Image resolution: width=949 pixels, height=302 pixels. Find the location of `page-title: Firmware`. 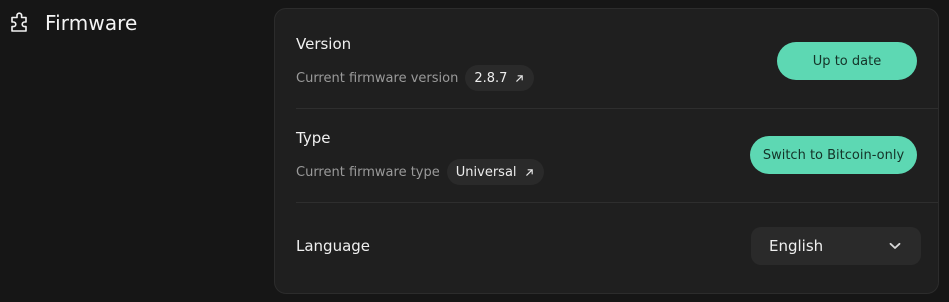

page-title: Firmware is located at coordinates (91, 23).